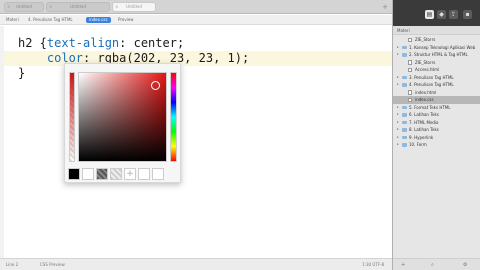 Image resolution: width=480 pixels, height=270 pixels. What do you see at coordinates (436, 13) in the screenshot?
I see `sidebar-toolbar: ▤ ◆ ⇪ ▪` at bounding box center [436, 13].